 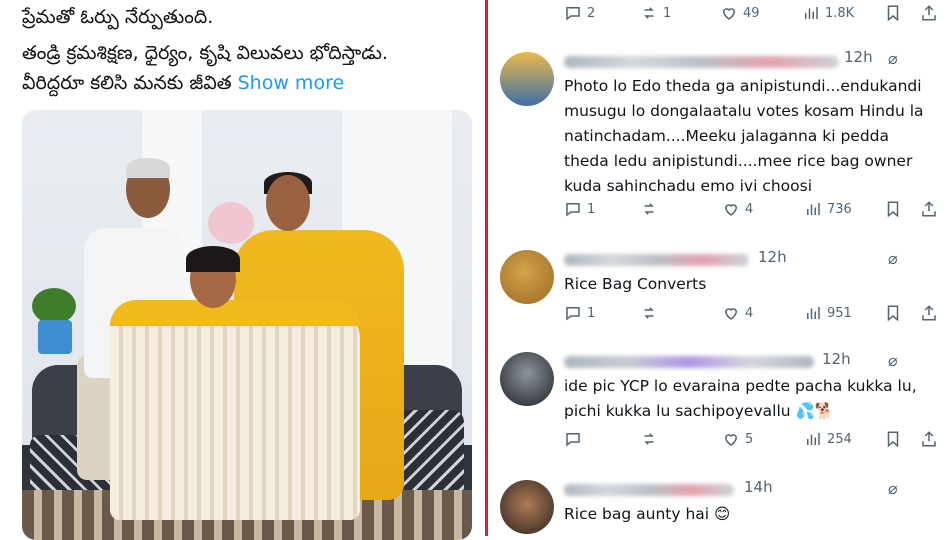 I want to click on reply-button: 2, so click(x=579, y=13).